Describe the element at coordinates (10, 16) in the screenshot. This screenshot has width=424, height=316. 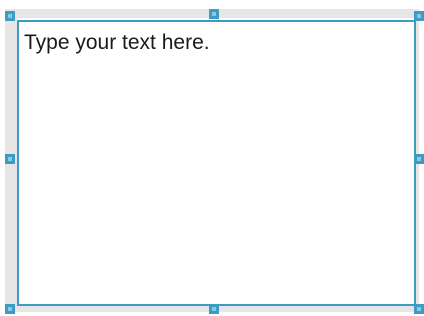
I see `resize-handle-top-left` at that location.